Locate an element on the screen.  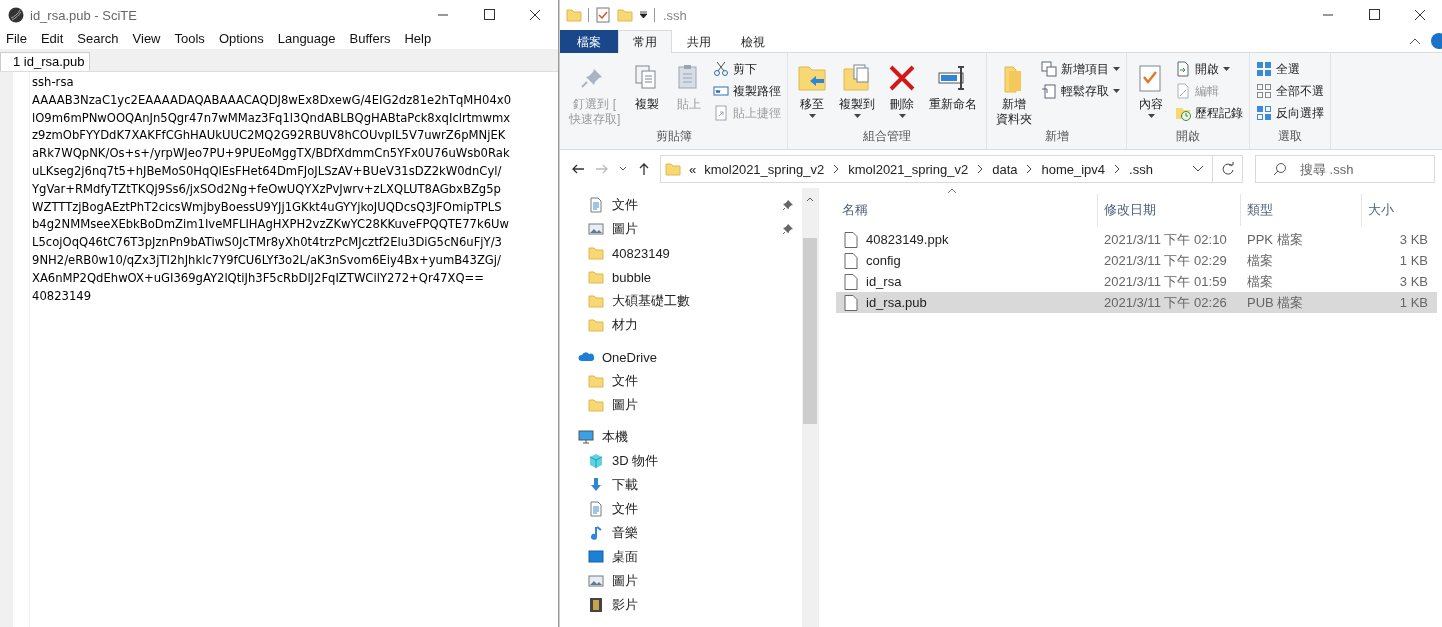
menu-item: Language is located at coordinates (306, 38).